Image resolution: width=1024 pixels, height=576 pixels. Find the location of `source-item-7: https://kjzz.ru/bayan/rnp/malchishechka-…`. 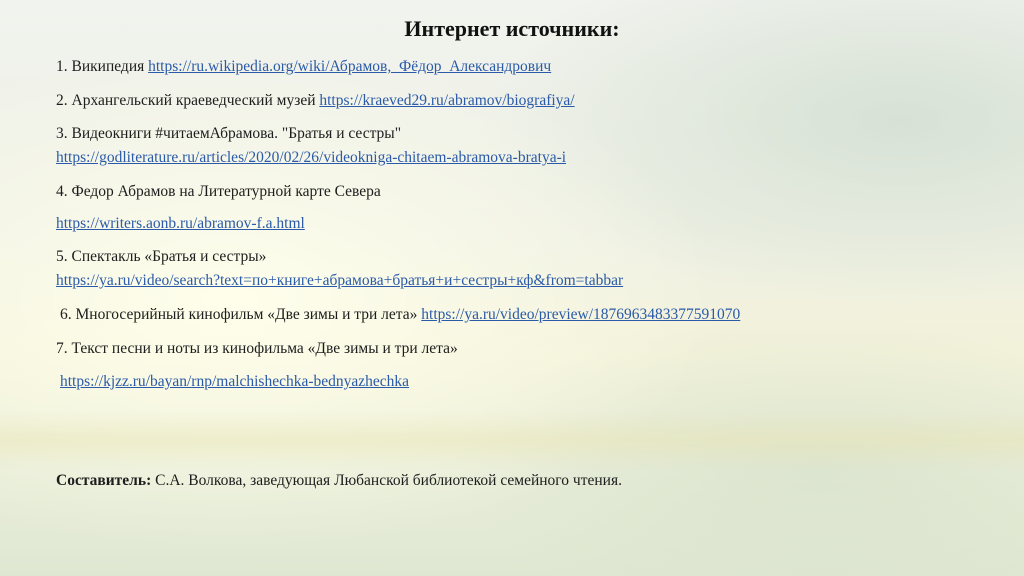

source-item-7: https://kjzz.ru/bayan/rnp/malchishechka-… is located at coordinates (234, 382).